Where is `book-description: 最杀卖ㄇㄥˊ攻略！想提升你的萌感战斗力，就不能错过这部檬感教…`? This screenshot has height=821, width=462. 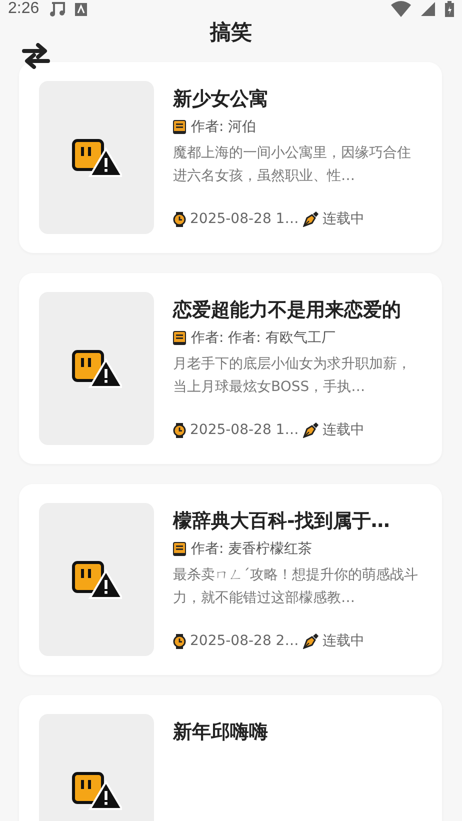 book-description: 最杀卖ㄇㄥˊ攻略！想提升你的萌感战斗力，就不能错过这部檬感教… is located at coordinates (296, 587).